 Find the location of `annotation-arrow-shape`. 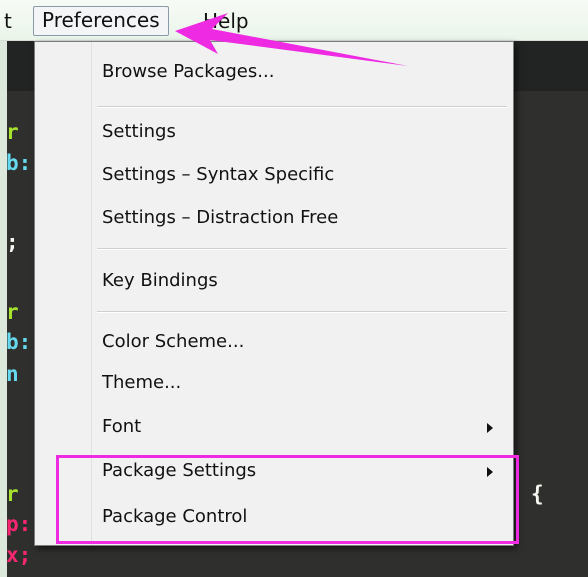

annotation-arrow-shape is located at coordinates (291, 39).